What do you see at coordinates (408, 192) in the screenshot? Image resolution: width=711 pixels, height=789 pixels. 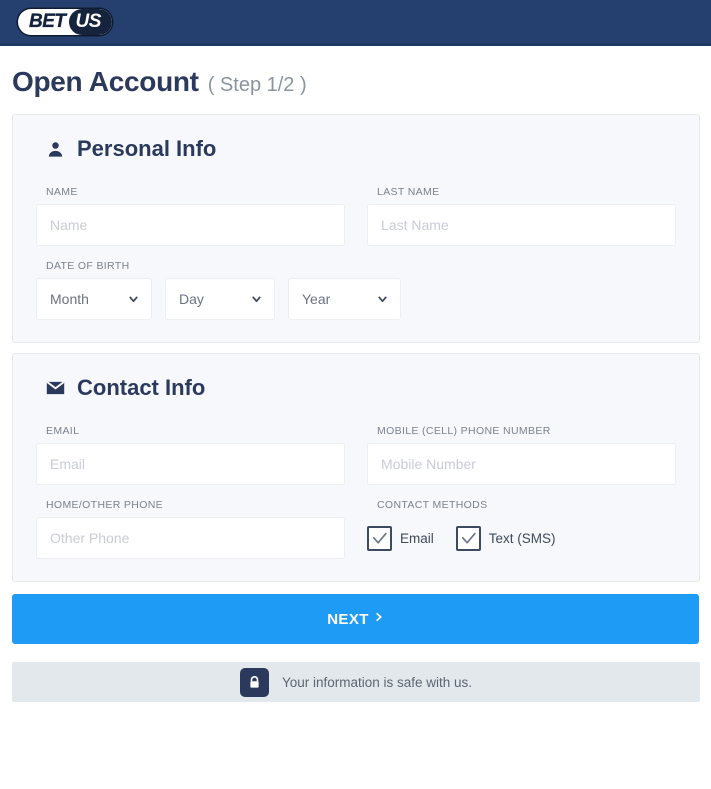 I see `last-name-label: LAST NAME` at bounding box center [408, 192].